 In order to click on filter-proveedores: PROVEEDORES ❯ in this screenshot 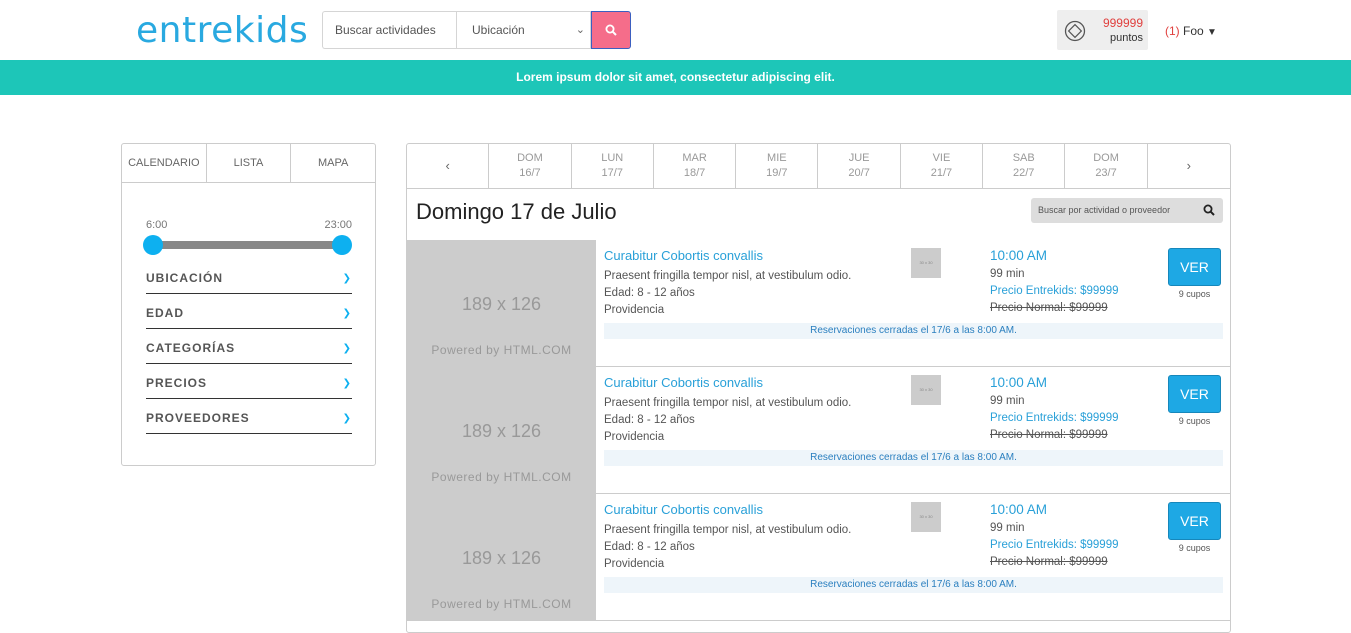, I will do `click(249, 416)`.